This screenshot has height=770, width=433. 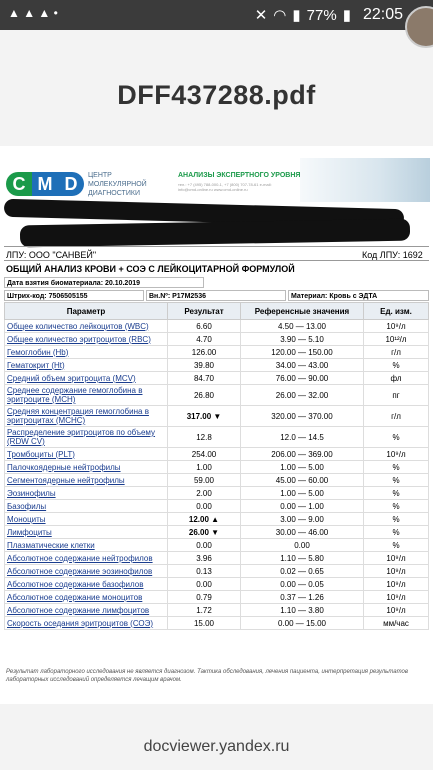 What do you see at coordinates (86, 584) in the screenshot?
I see `cell-name: Абсолютное содержание базофилов` at bounding box center [86, 584].